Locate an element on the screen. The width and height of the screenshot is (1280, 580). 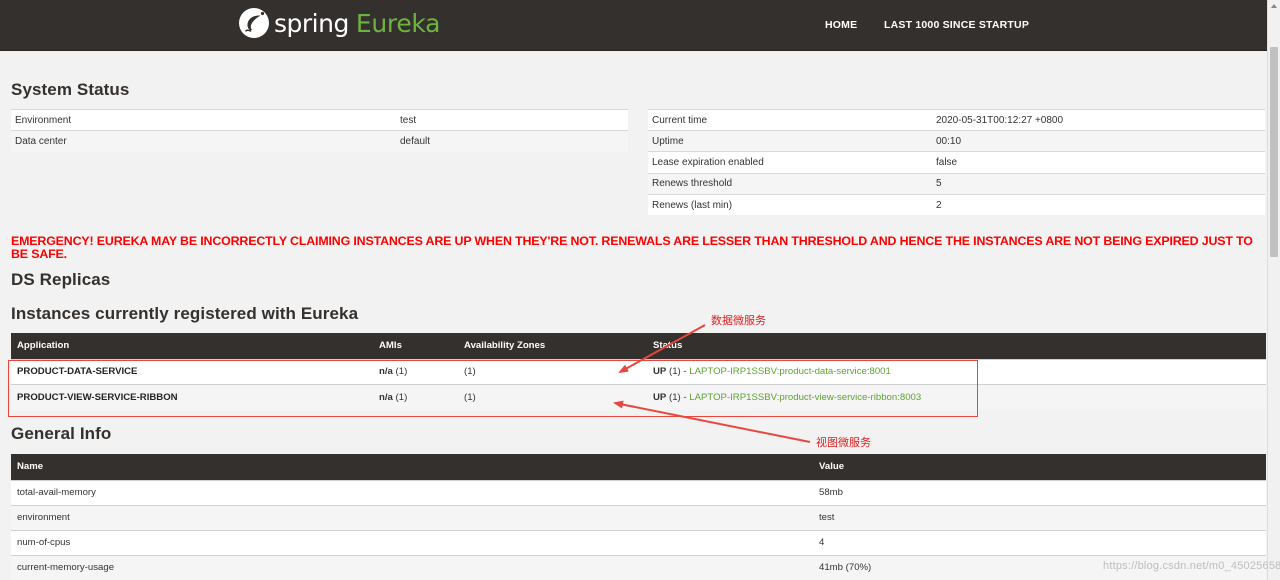
info-value: 58mb is located at coordinates (1039, 492).